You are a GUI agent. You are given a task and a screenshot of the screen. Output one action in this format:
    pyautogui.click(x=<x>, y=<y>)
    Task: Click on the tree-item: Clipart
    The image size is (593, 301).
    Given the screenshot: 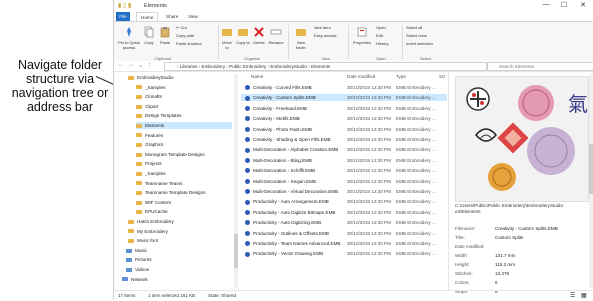 What is the action you would take?
    pyautogui.click(x=184, y=106)
    